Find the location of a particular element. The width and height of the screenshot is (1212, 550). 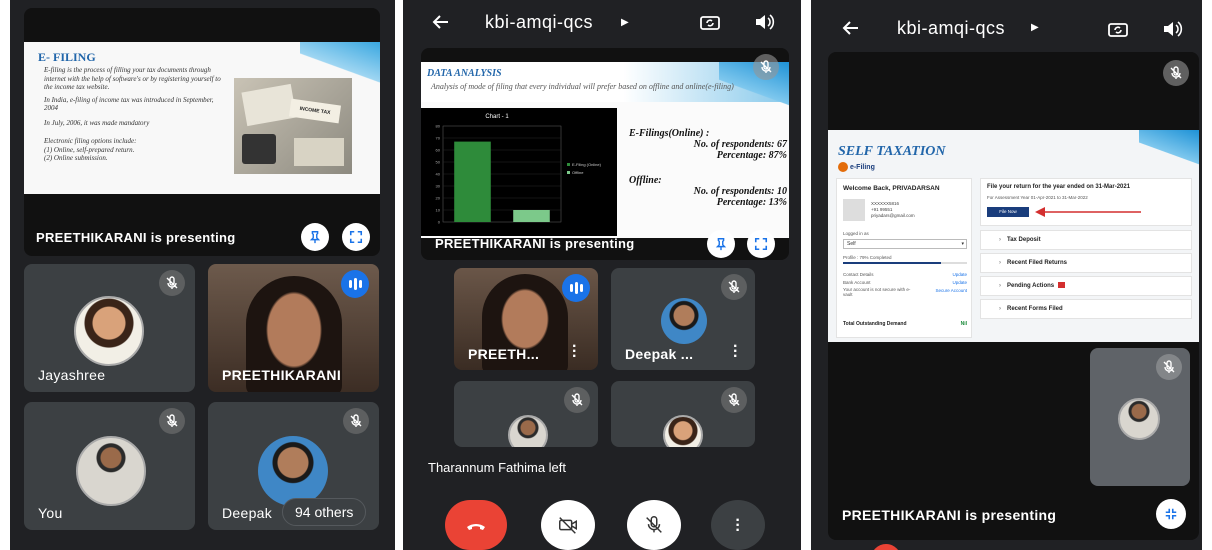

participant-tile: Jayashree is located at coordinates (109, 328).